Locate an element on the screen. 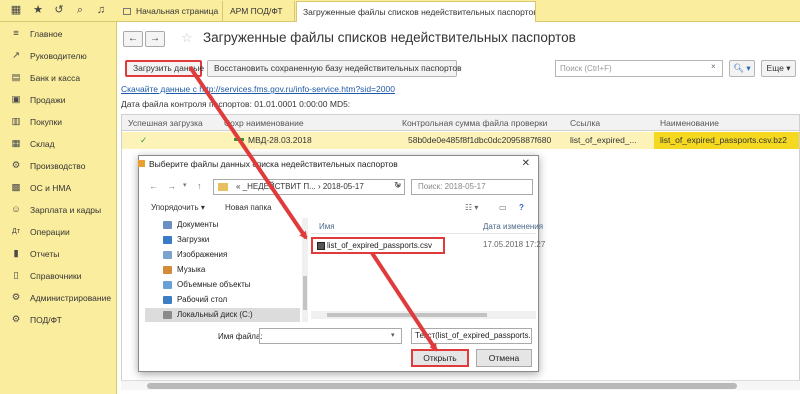 This screenshot has width=800, height=394. dialog-search-input: Поиск: 2018-05-17 is located at coordinates (472, 187).